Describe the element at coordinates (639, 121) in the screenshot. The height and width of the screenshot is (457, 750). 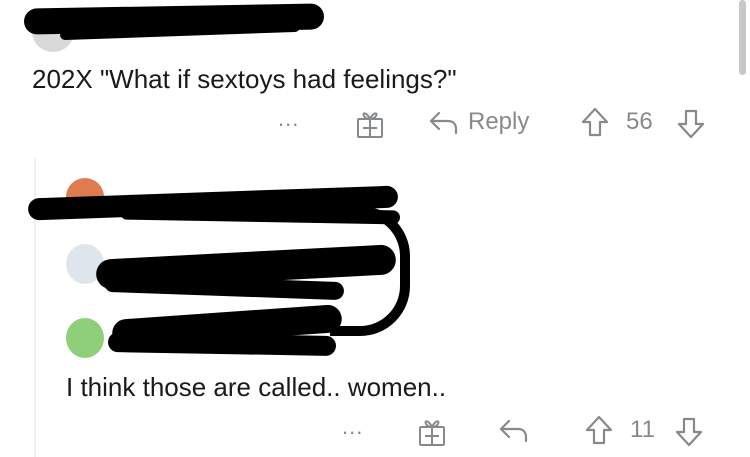
I see `score: 56` at that location.